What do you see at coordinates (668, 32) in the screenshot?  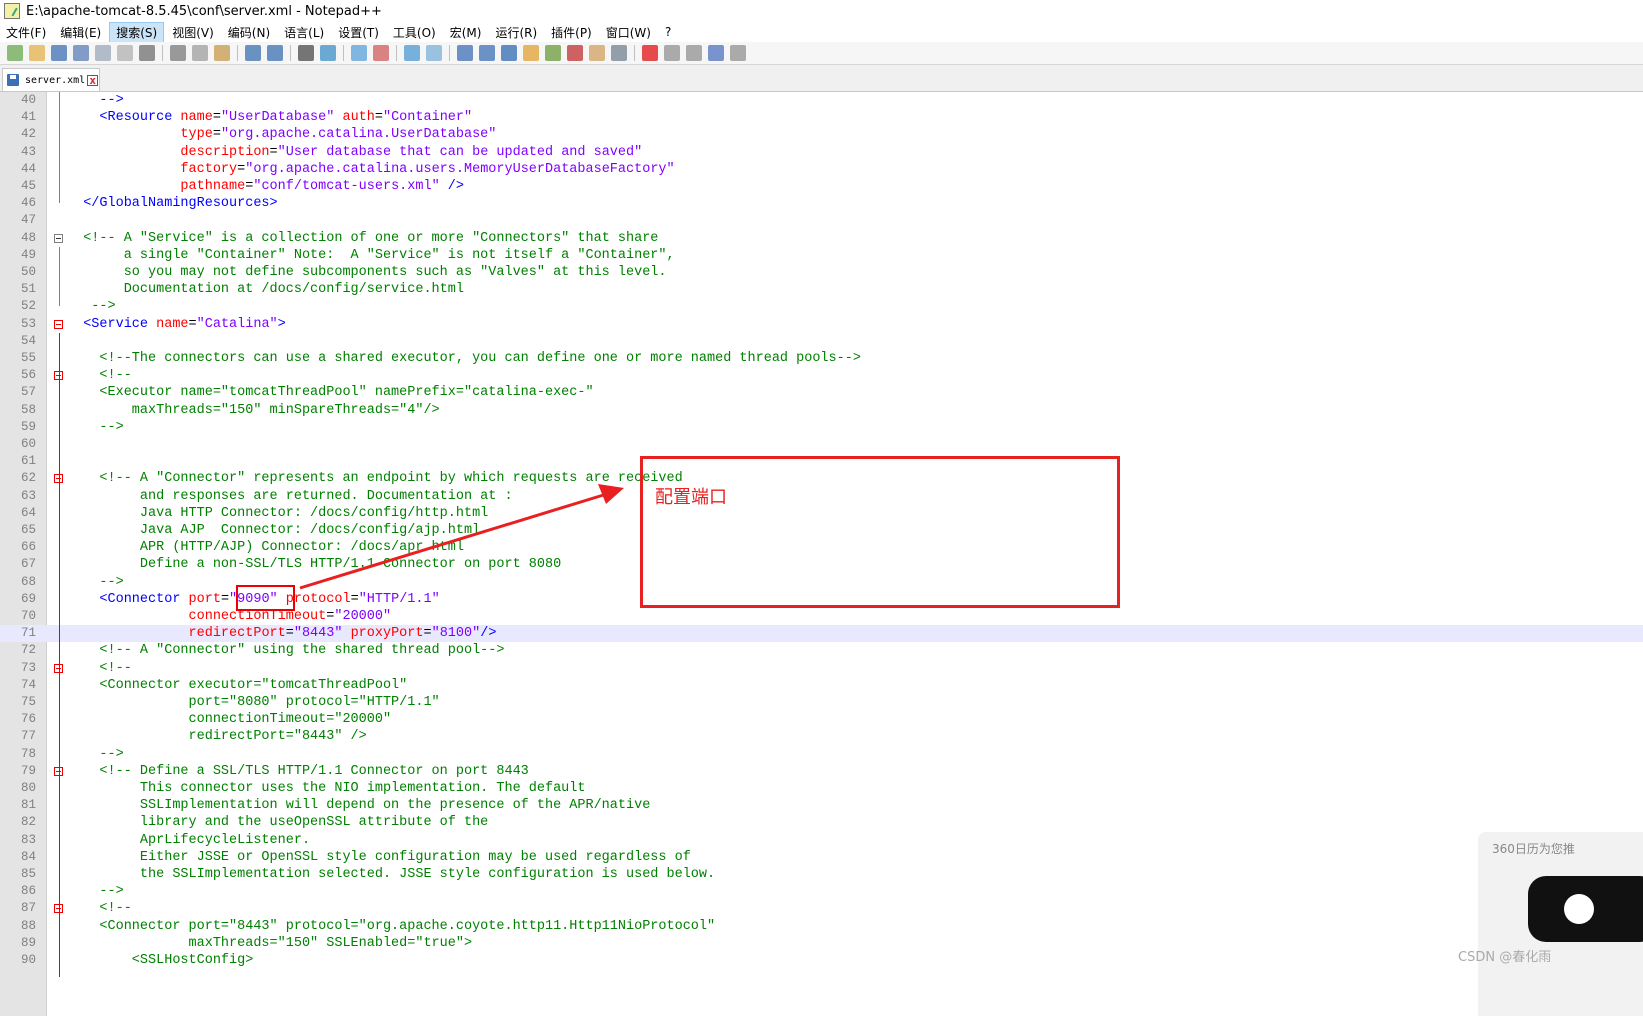 I see `menu-item: ?` at bounding box center [668, 32].